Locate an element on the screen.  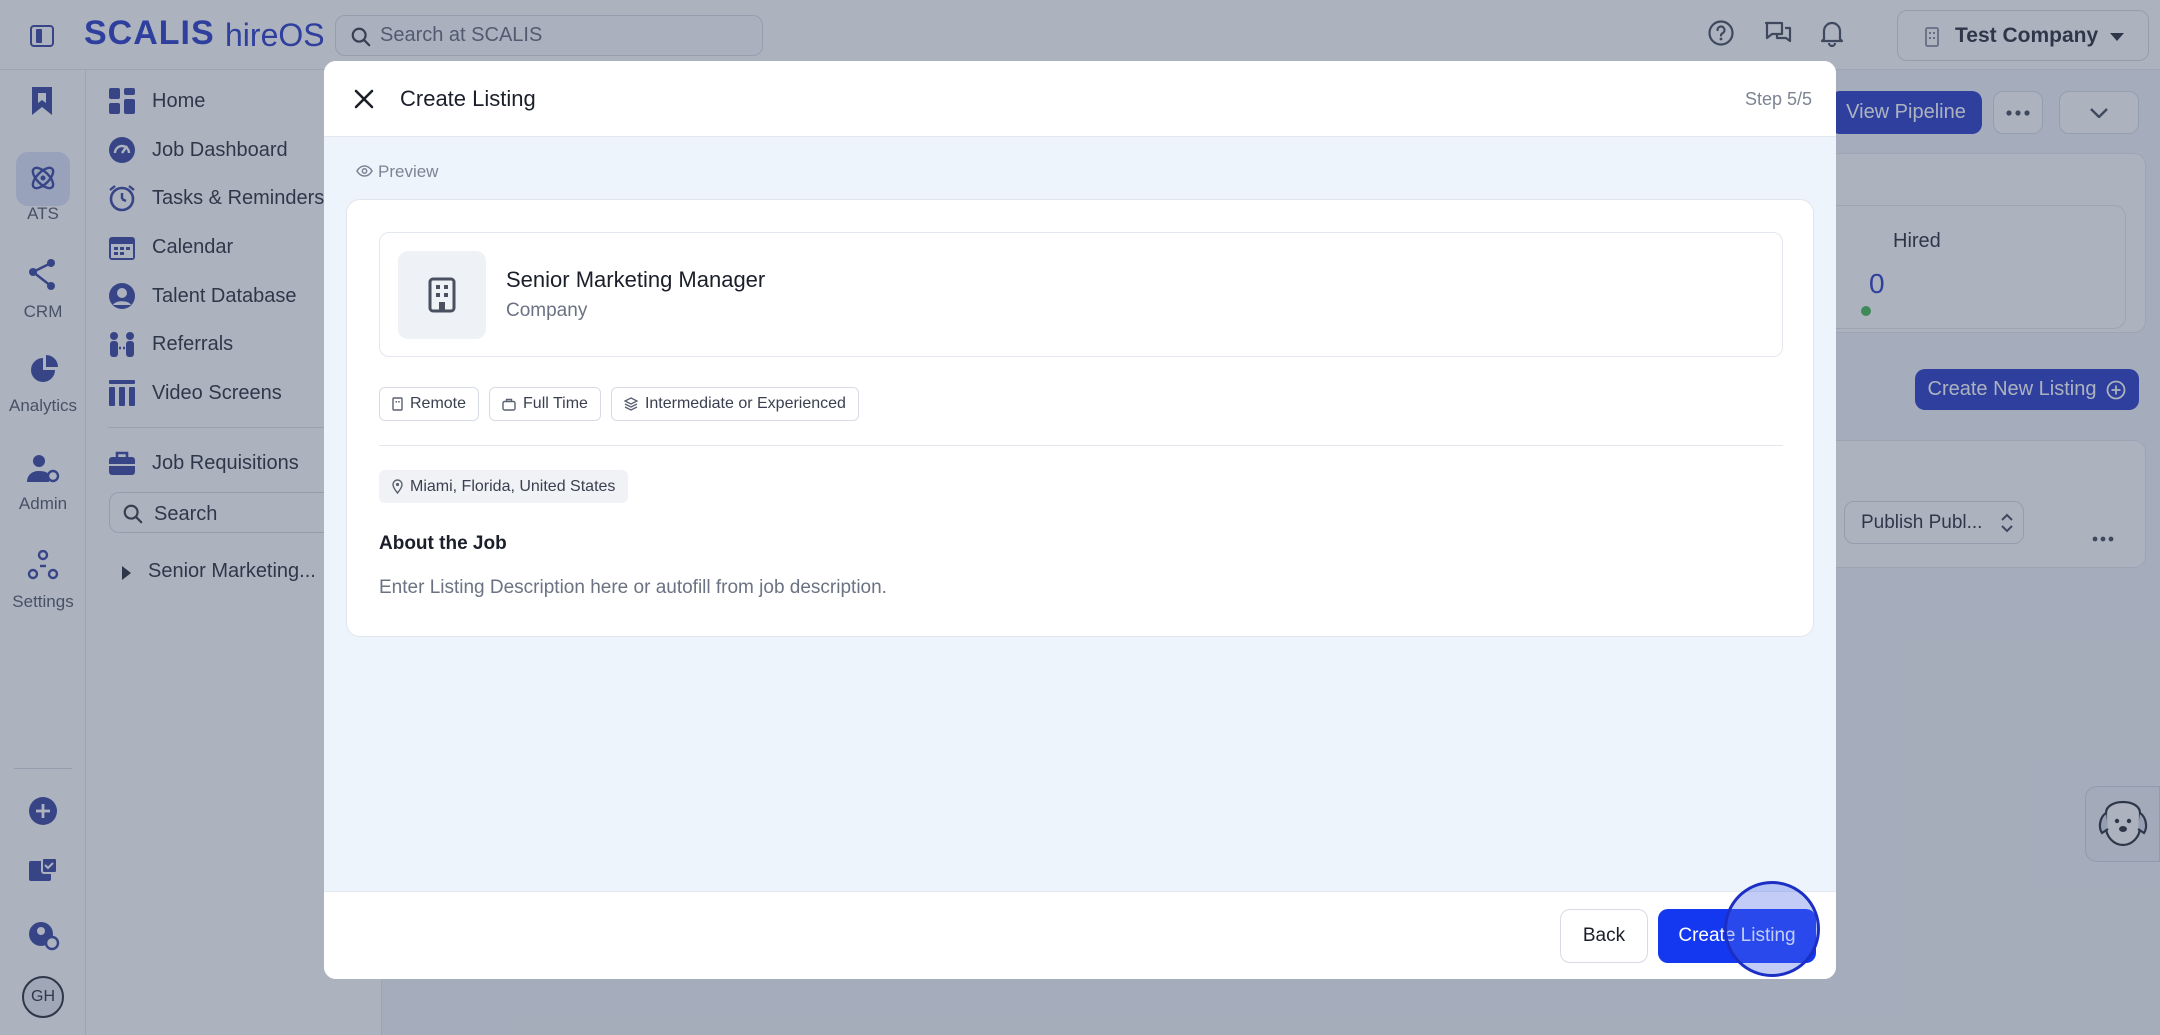
eye-icon is located at coordinates (364, 171).